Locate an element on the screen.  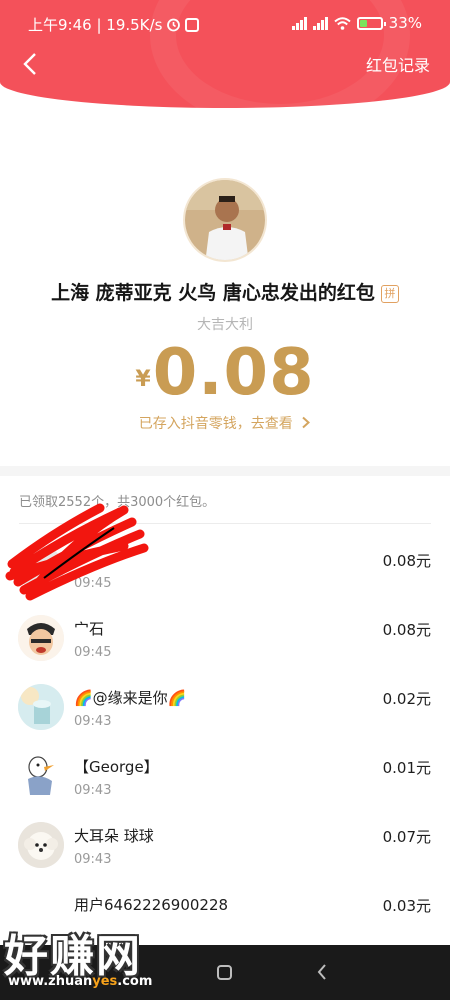
wallet-link-text: 已存入抖音零钱，去查看 is located at coordinates (215, 424).